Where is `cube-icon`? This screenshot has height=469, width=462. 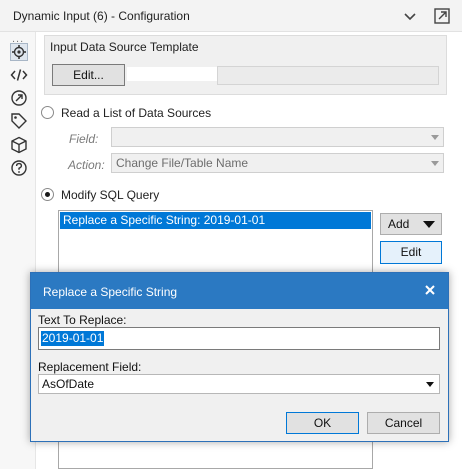 cube-icon is located at coordinates (19, 145).